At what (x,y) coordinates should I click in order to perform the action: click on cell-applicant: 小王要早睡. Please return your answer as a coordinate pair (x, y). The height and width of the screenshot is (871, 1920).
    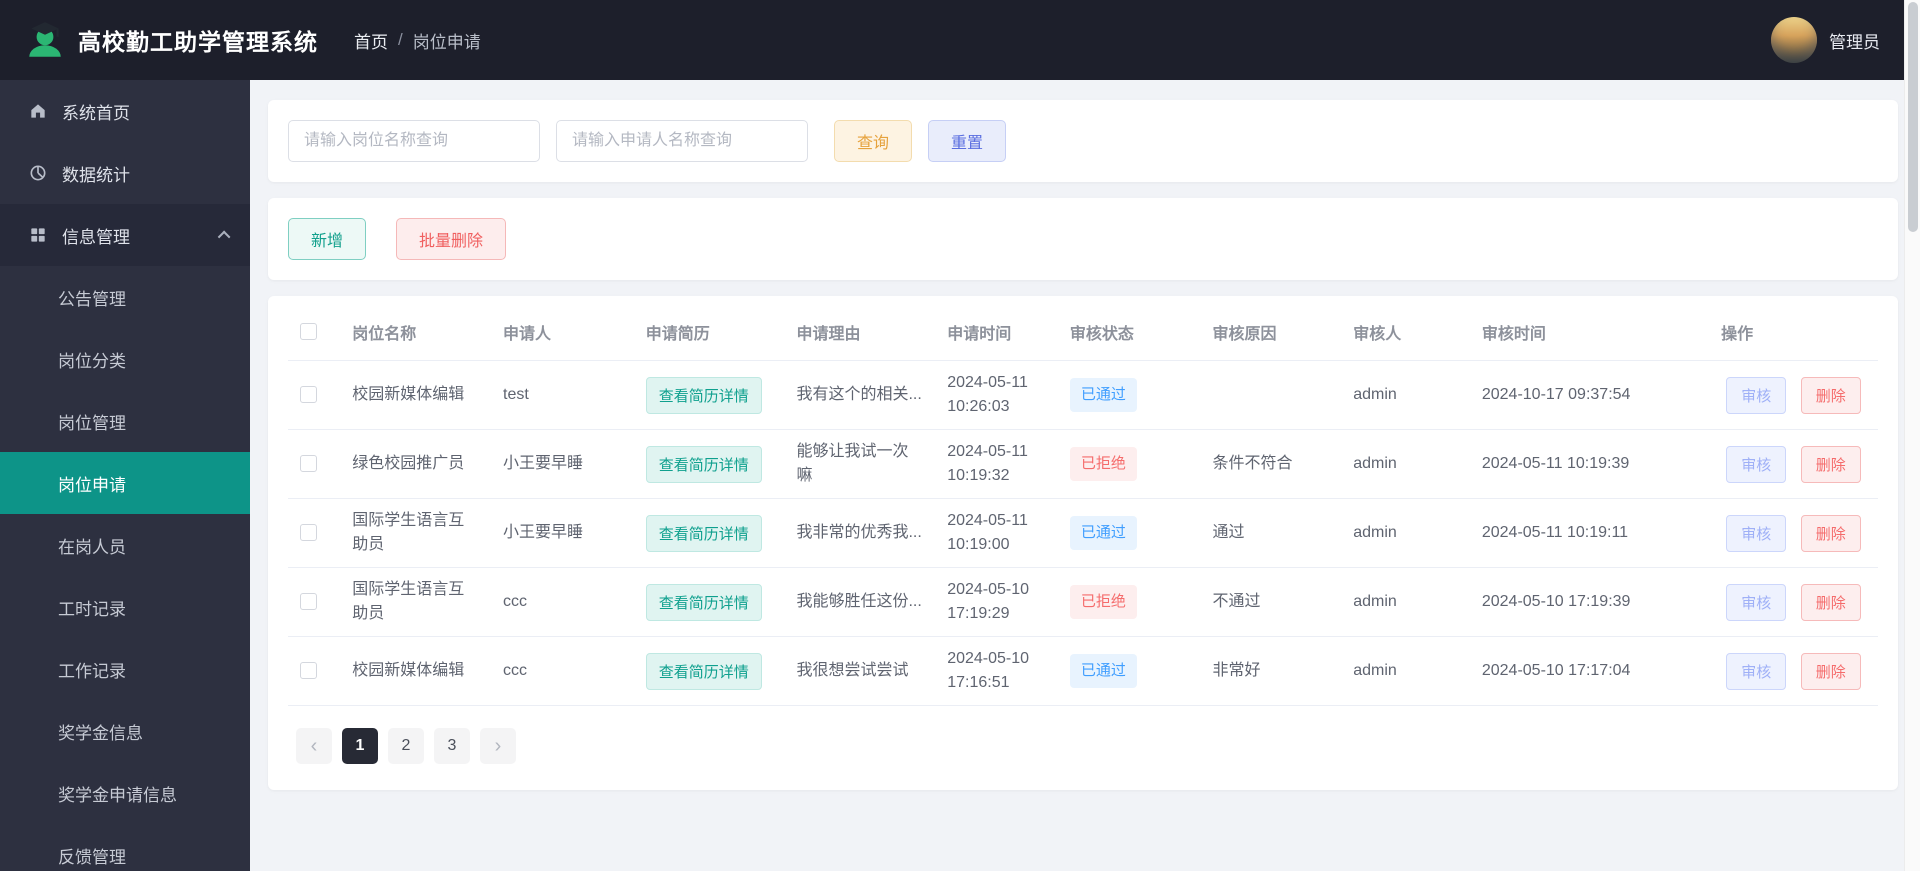
    Looking at the image, I should click on (562, 533).